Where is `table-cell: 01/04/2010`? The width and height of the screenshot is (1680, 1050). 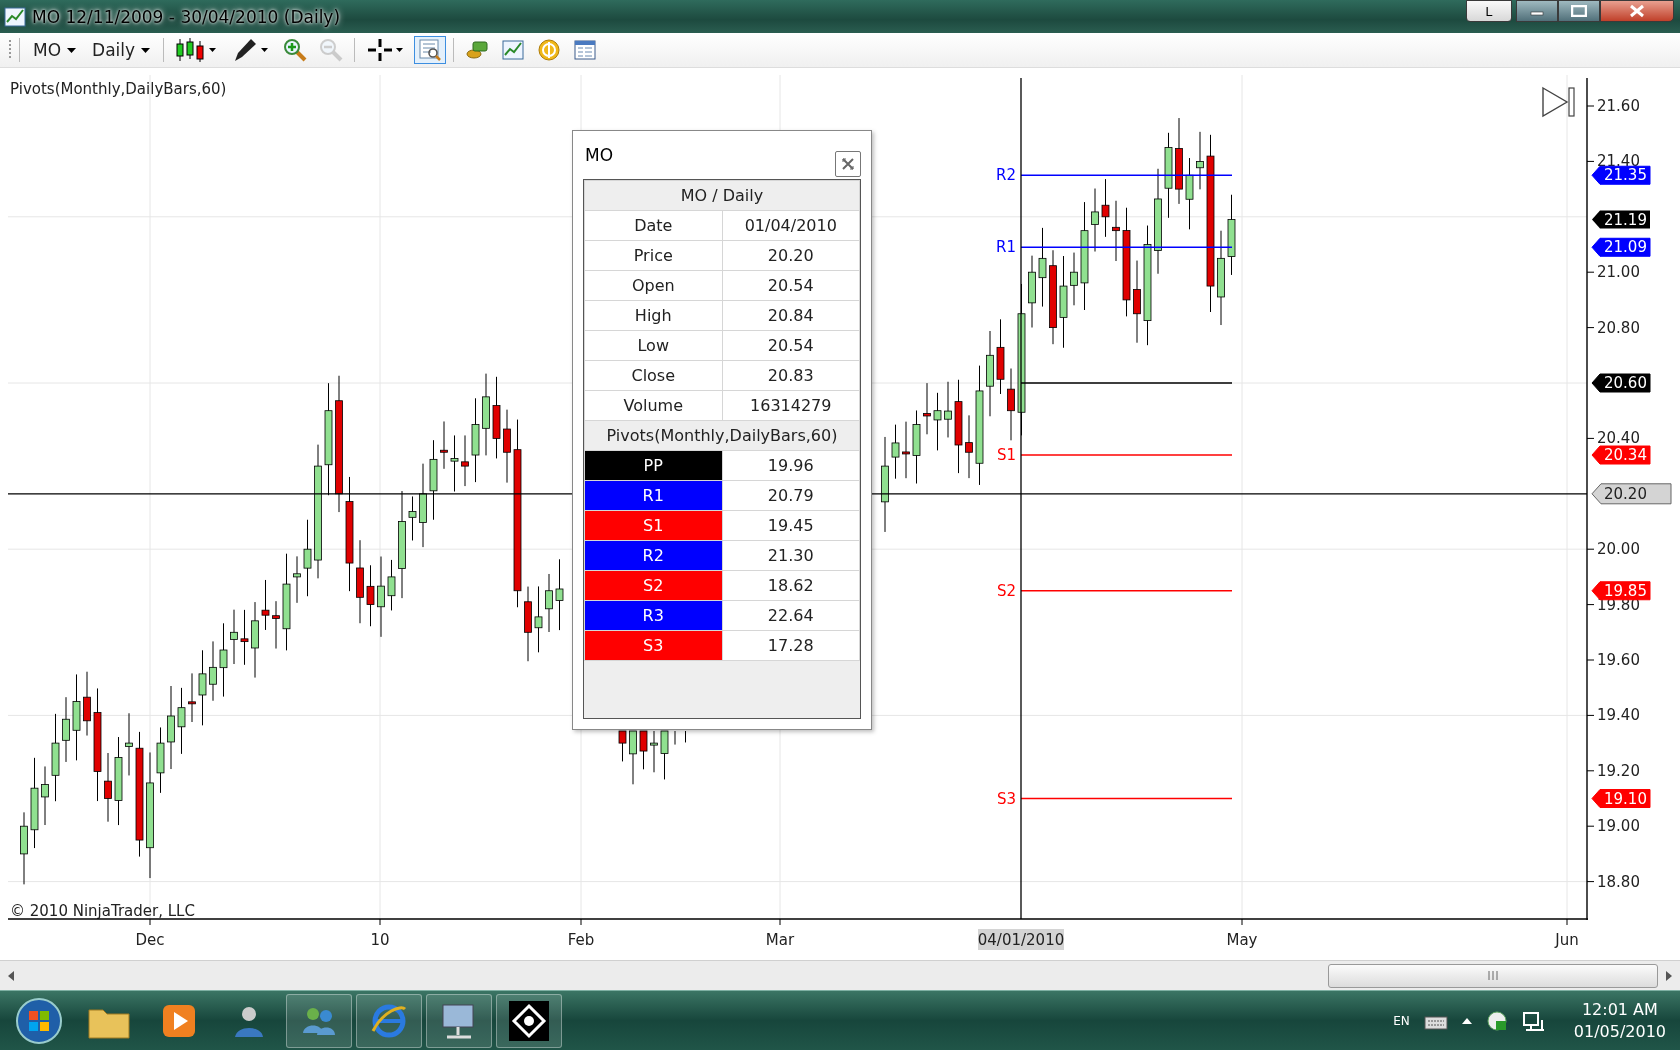
table-cell: 01/04/2010 is located at coordinates (791, 225).